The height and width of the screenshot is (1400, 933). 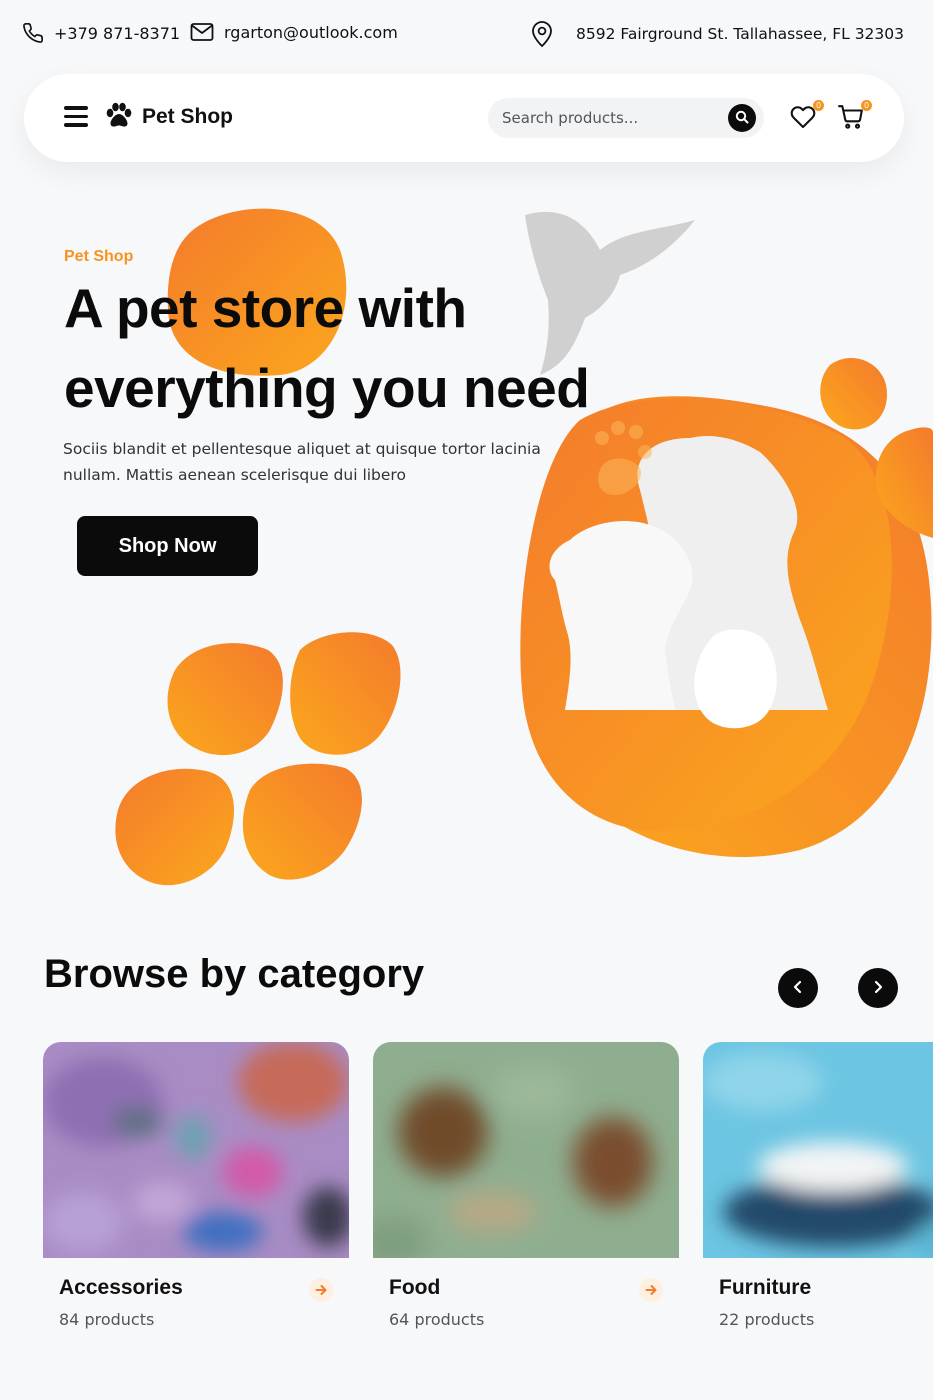 I want to click on logo: Pet Shop, so click(x=168, y=117).